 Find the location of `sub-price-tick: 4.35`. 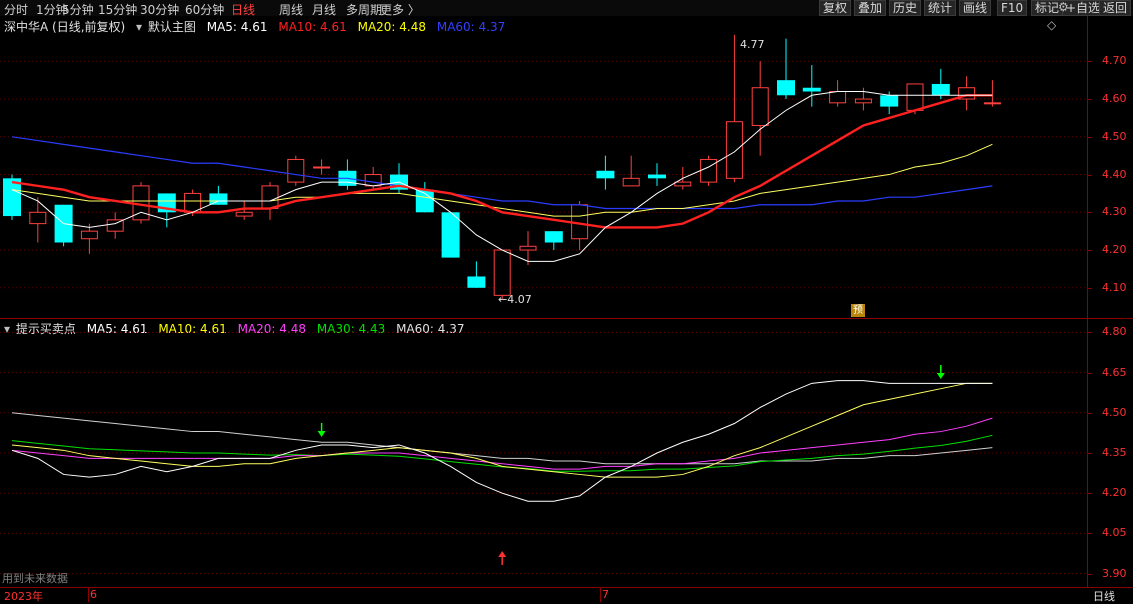

sub-price-tick: 4.35 is located at coordinates (1114, 452).